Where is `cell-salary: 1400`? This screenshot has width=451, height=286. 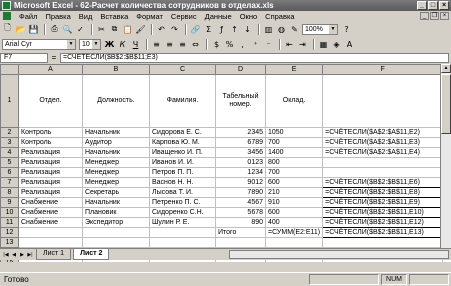
cell-salary: 1400 is located at coordinates (294, 152).